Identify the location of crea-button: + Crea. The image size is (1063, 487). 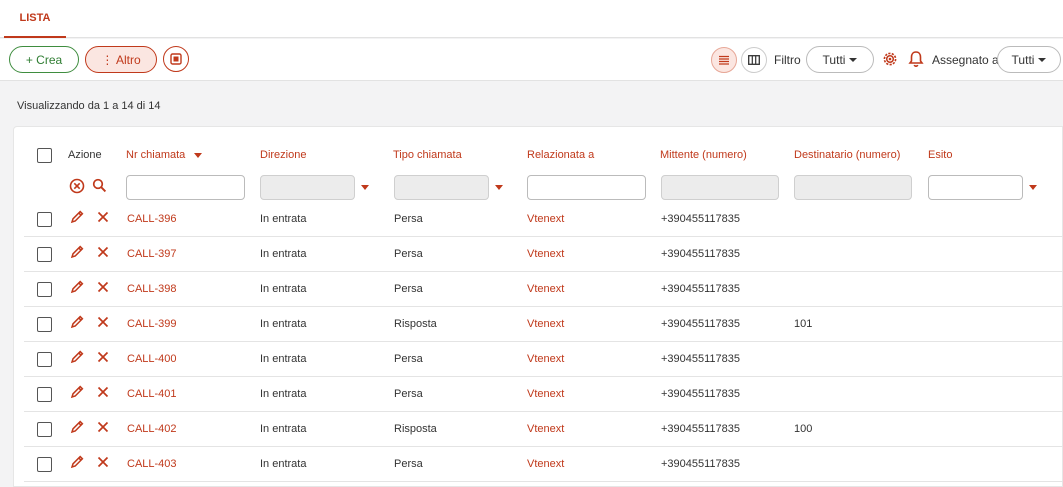
(44, 59).